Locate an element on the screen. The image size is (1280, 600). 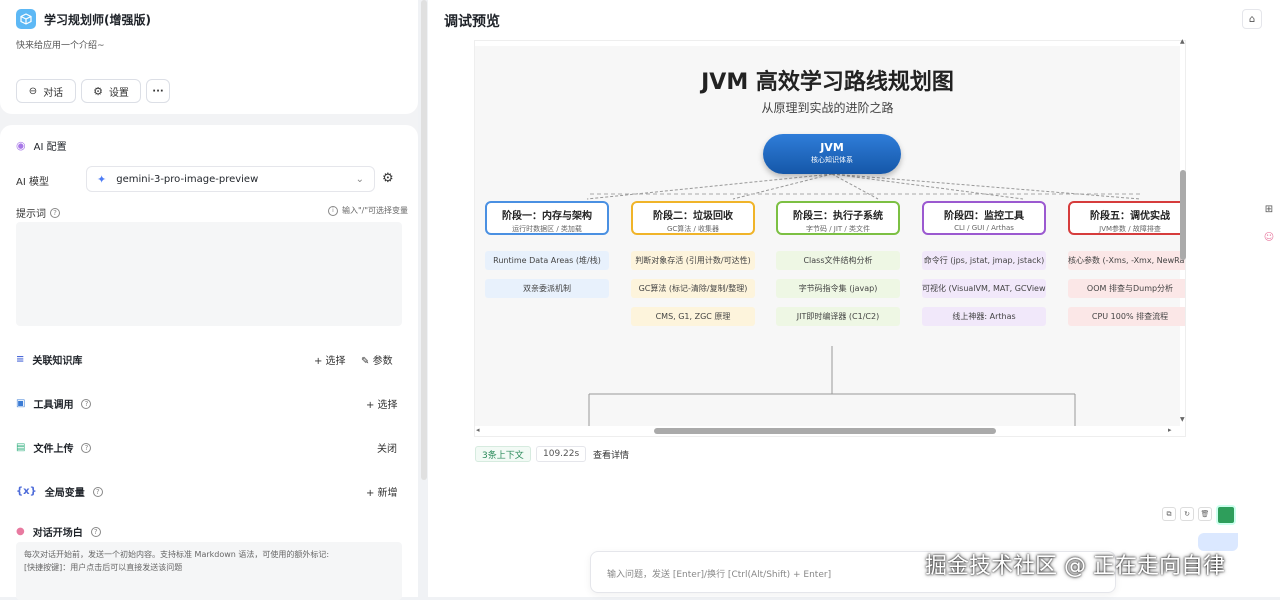
stage-title: 阶段二：垃圾回收 is located at coordinates (693, 216).